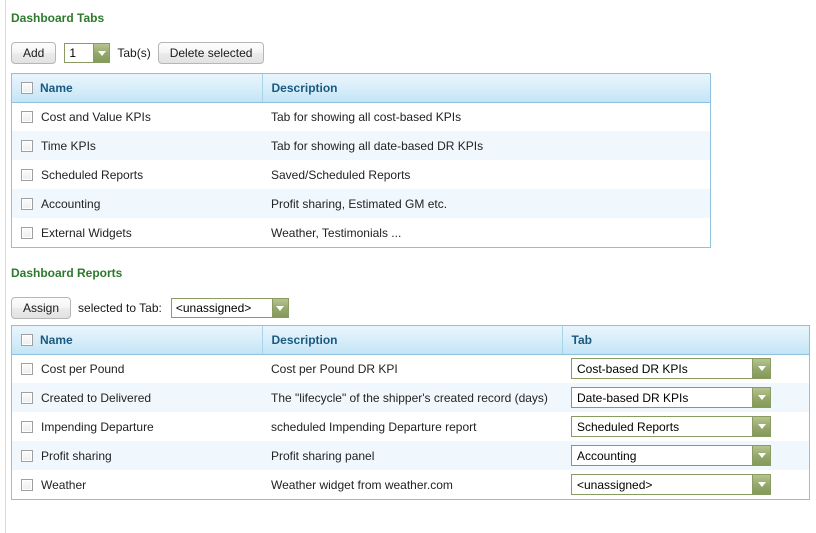  What do you see at coordinates (27, 339) in the screenshot?
I see `select-all-reports-checkbox` at bounding box center [27, 339].